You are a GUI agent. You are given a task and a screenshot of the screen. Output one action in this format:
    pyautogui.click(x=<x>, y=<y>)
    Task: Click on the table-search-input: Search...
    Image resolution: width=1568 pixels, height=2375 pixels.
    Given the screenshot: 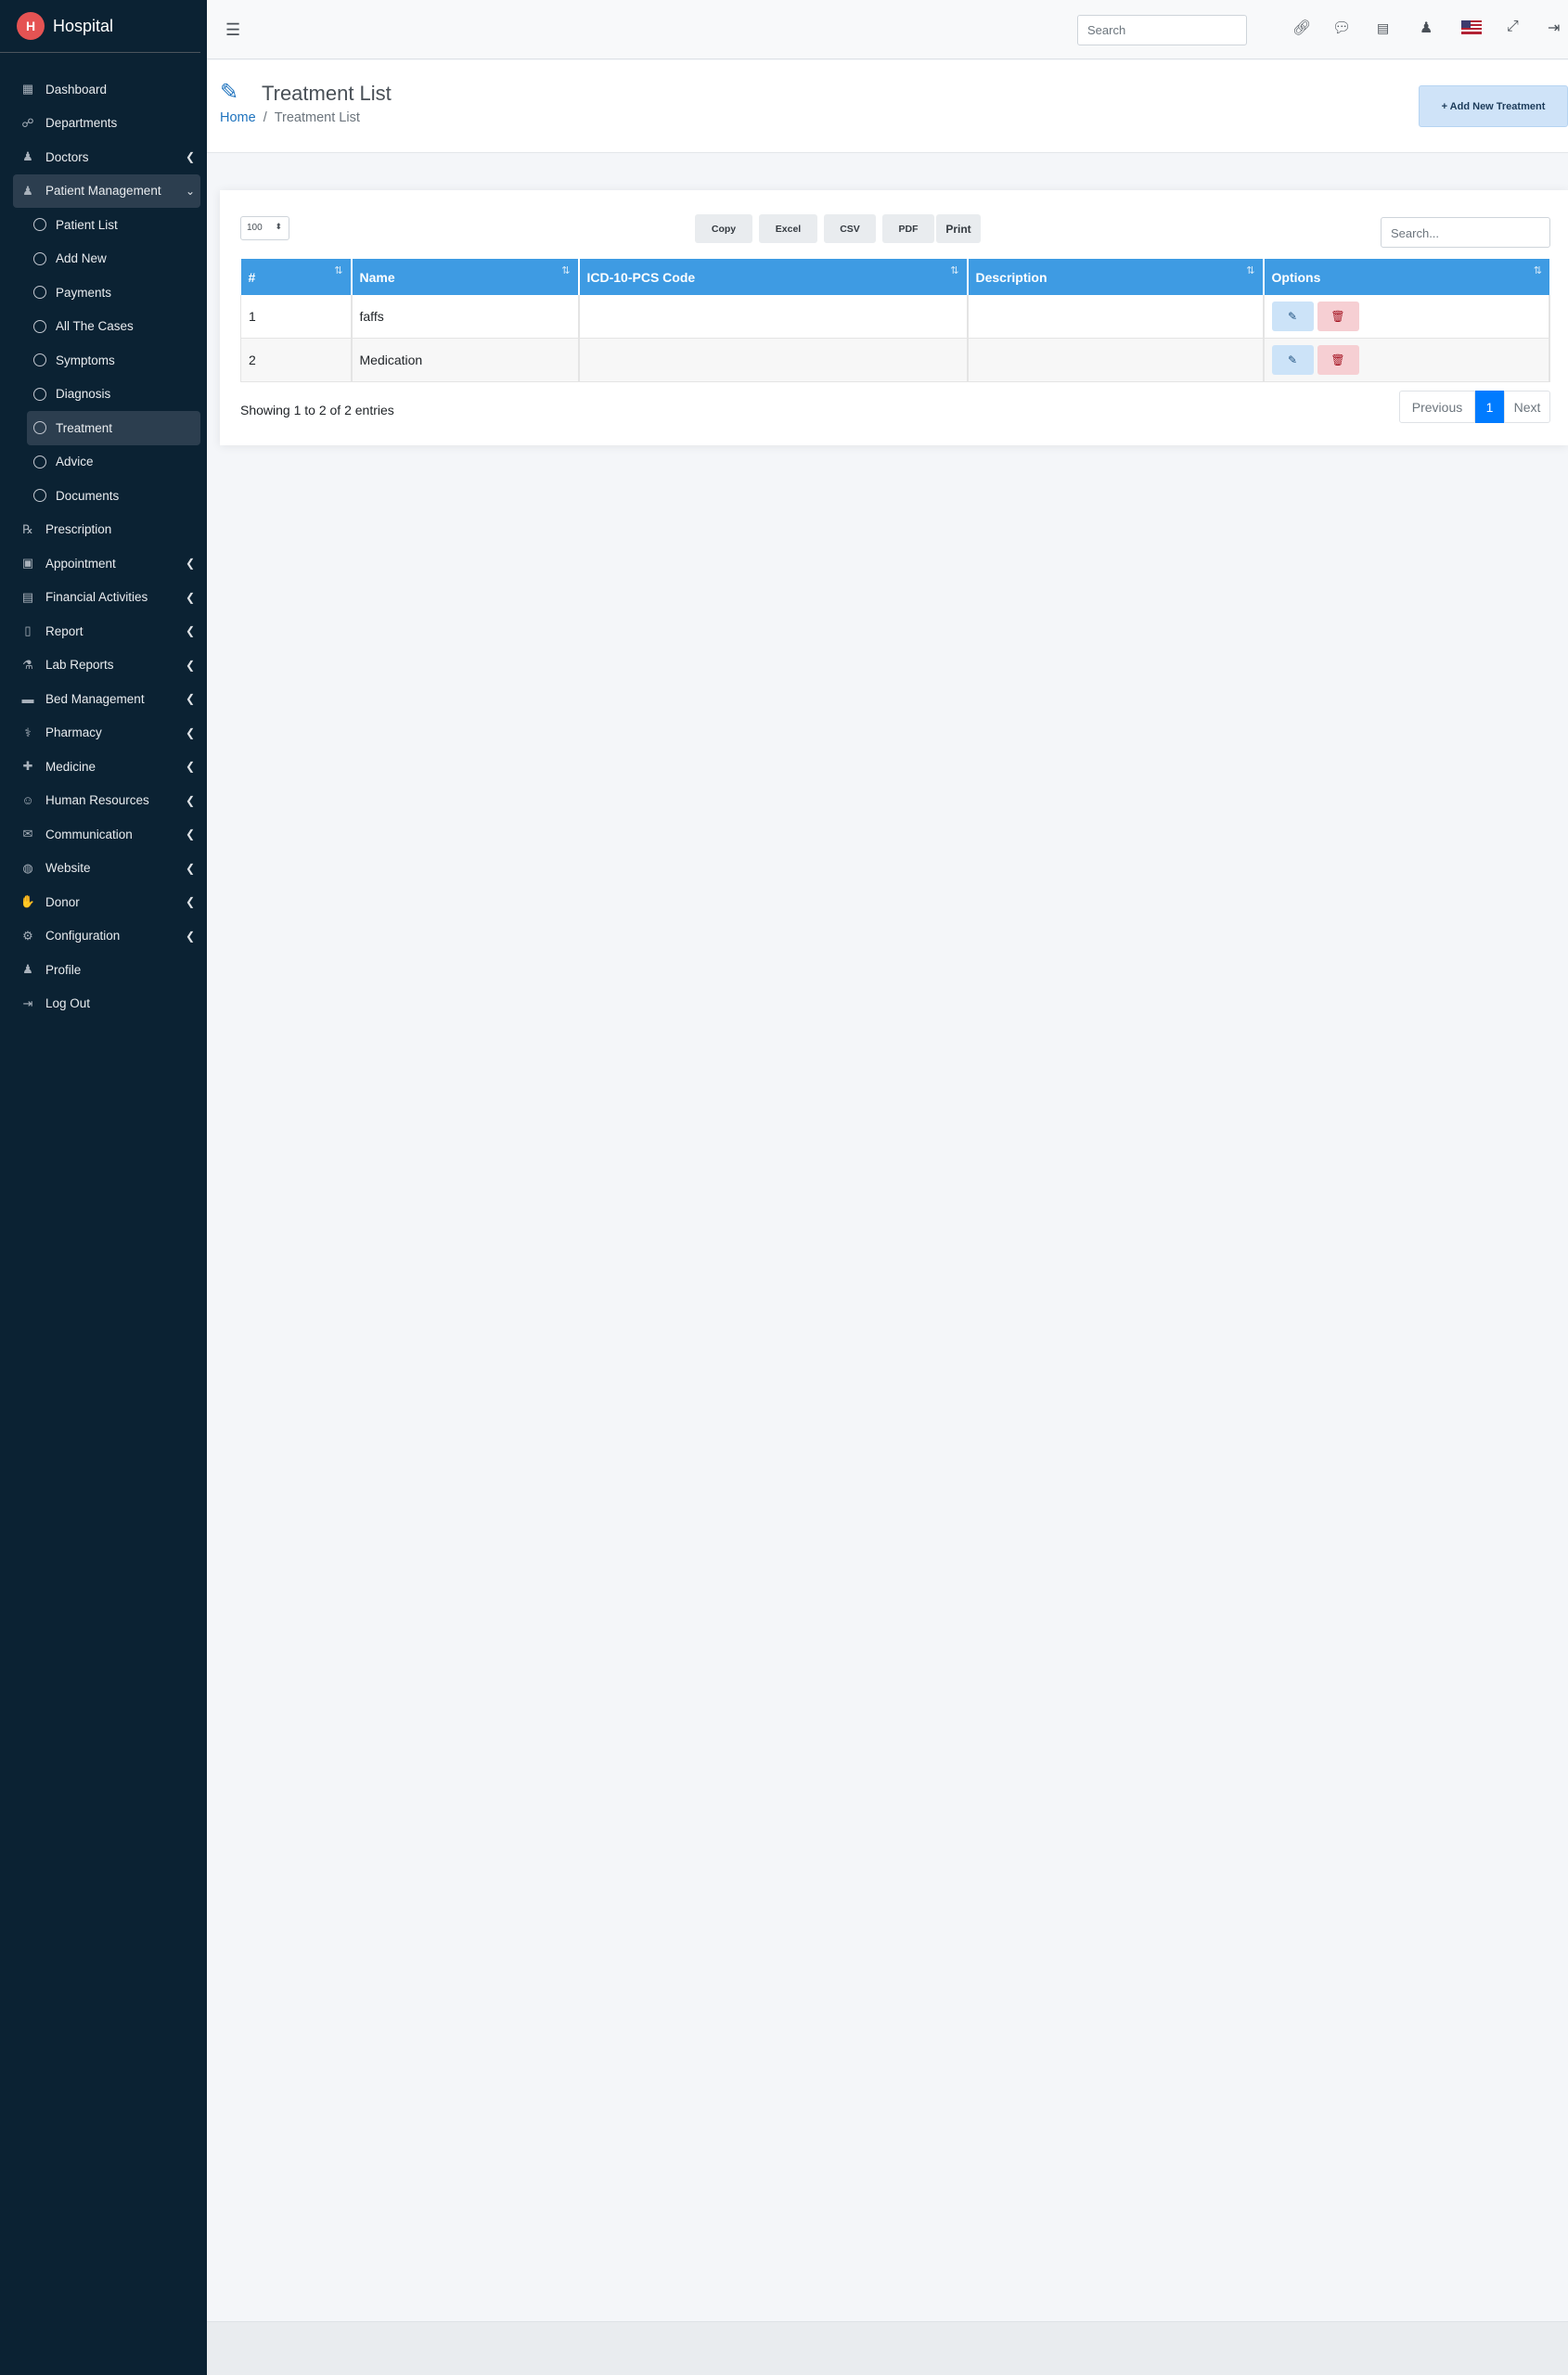 What is the action you would take?
    pyautogui.click(x=1466, y=232)
    